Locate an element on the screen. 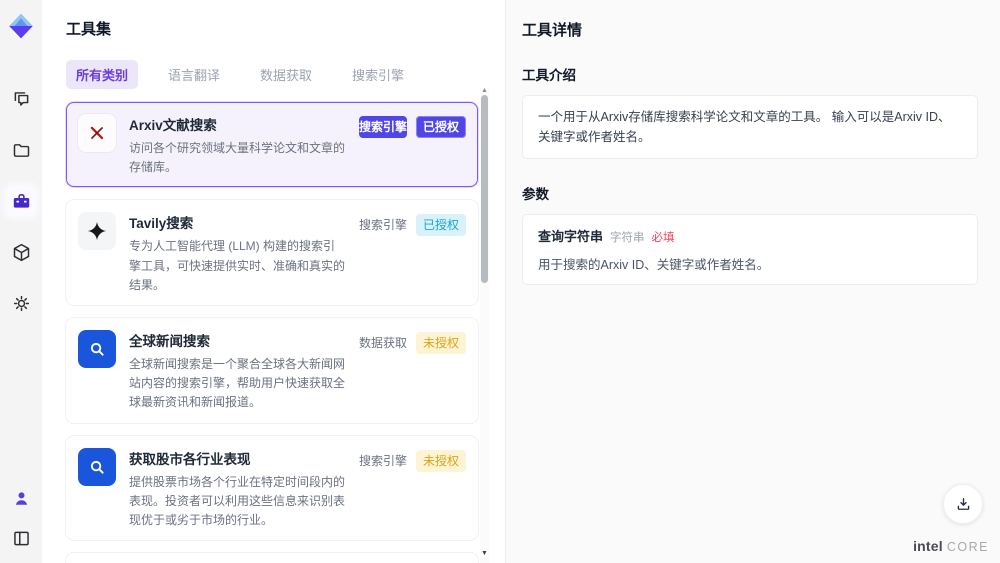 The height and width of the screenshot is (563, 1000). star-icon-tile is located at coordinates (97, 231).